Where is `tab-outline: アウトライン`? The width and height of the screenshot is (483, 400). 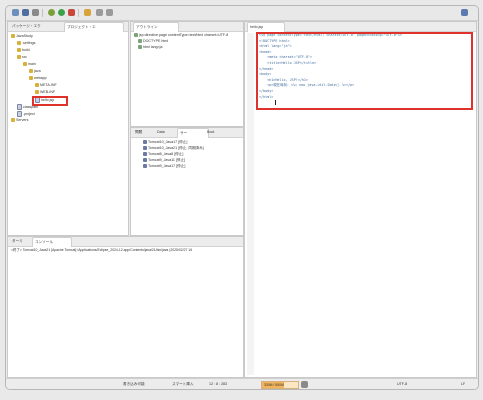
tab-outline: アウトライン is located at coordinates (156, 27).